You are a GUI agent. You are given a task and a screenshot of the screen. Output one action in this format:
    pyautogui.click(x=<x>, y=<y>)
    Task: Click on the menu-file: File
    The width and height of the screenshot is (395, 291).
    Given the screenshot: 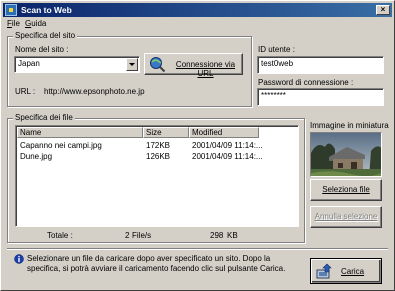 What is the action you would take?
    pyautogui.click(x=13, y=24)
    